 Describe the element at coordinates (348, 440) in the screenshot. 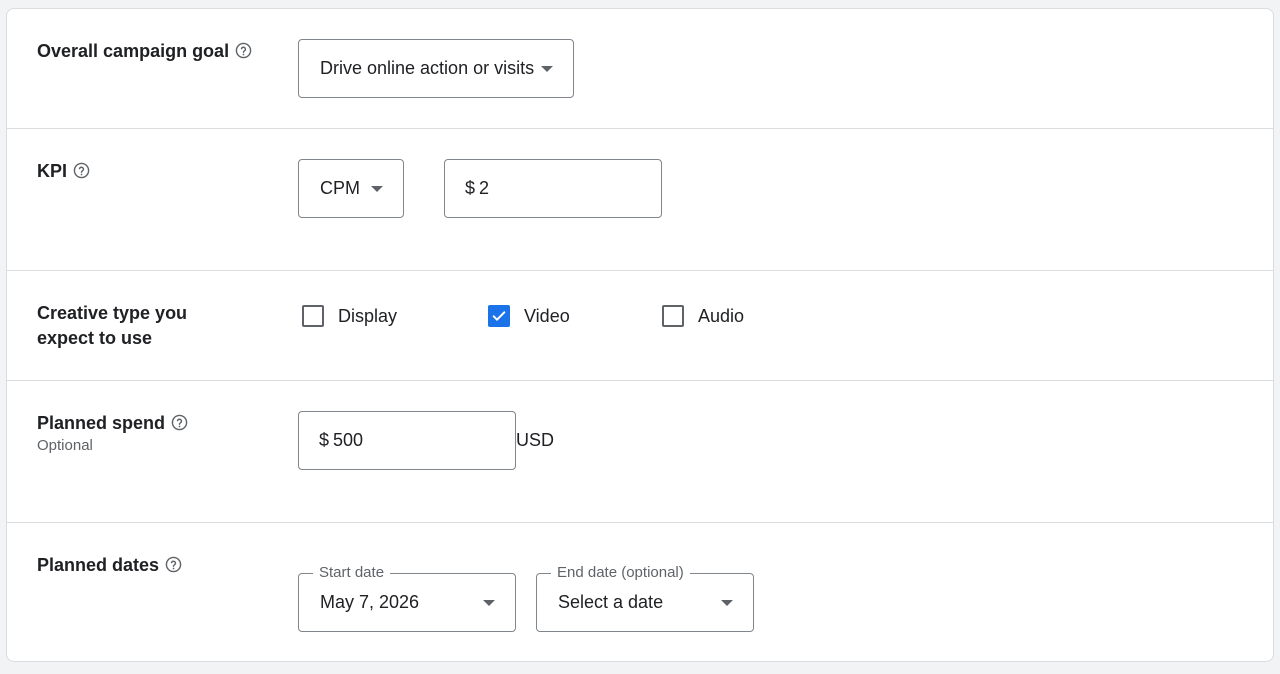

I see `spend-value: 500` at that location.